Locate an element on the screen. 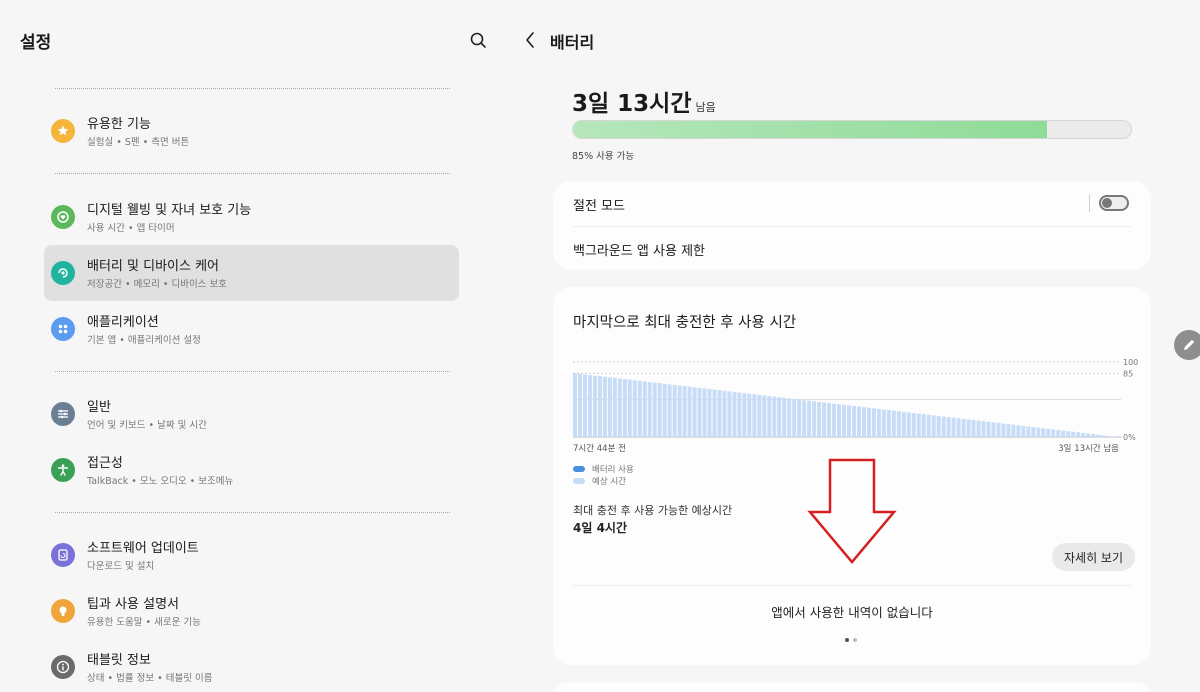 The image size is (1200, 692). toggle-separator is located at coordinates (1089, 203).